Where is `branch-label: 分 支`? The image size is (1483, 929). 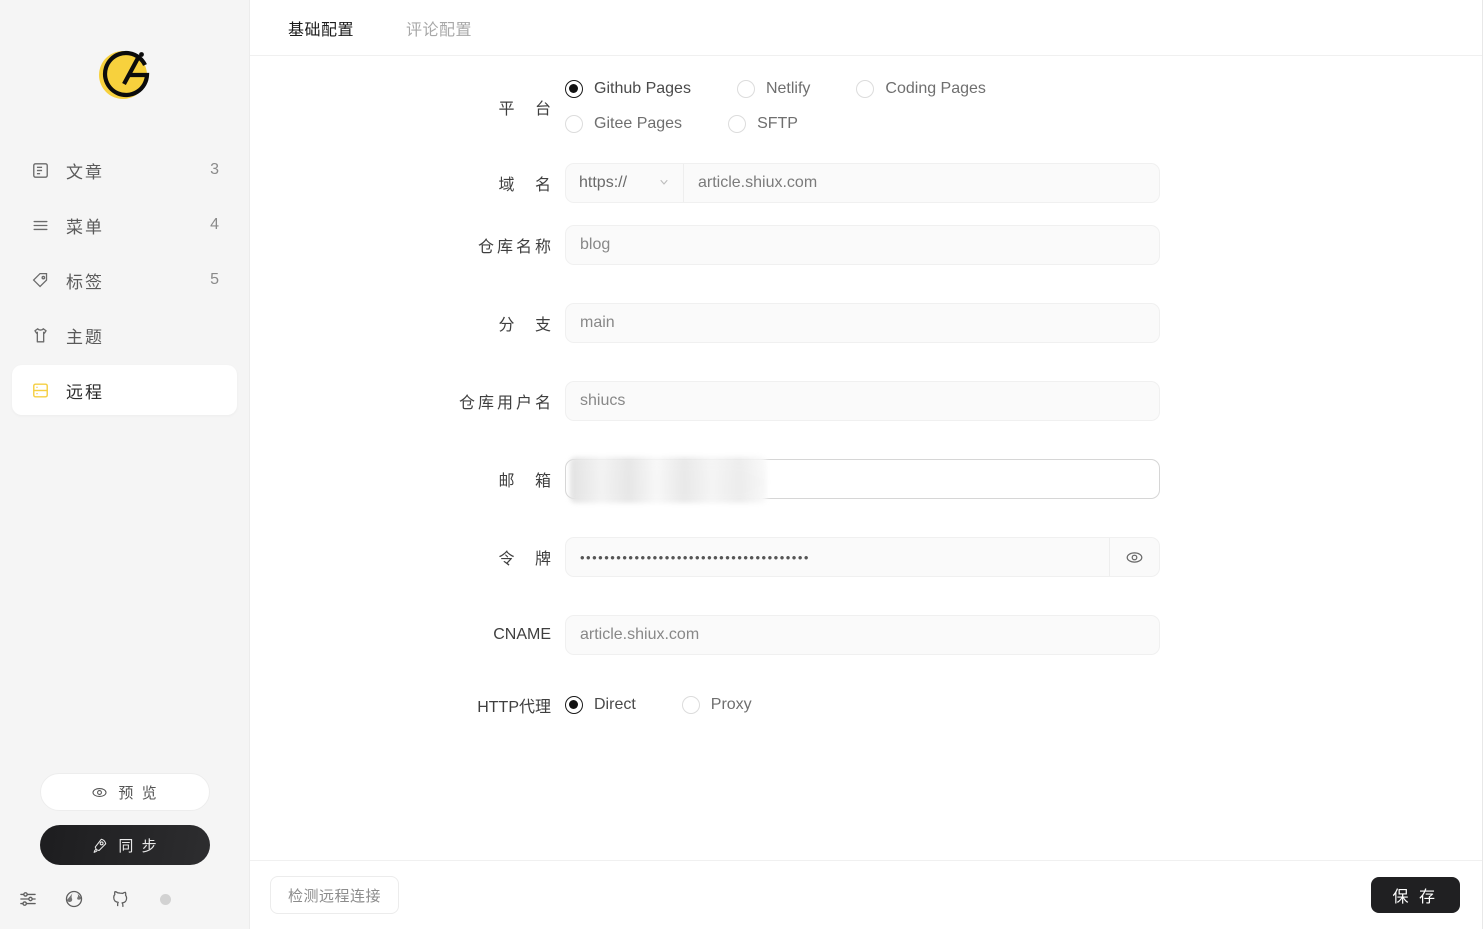
branch-label: 分 支 is located at coordinates (528, 325).